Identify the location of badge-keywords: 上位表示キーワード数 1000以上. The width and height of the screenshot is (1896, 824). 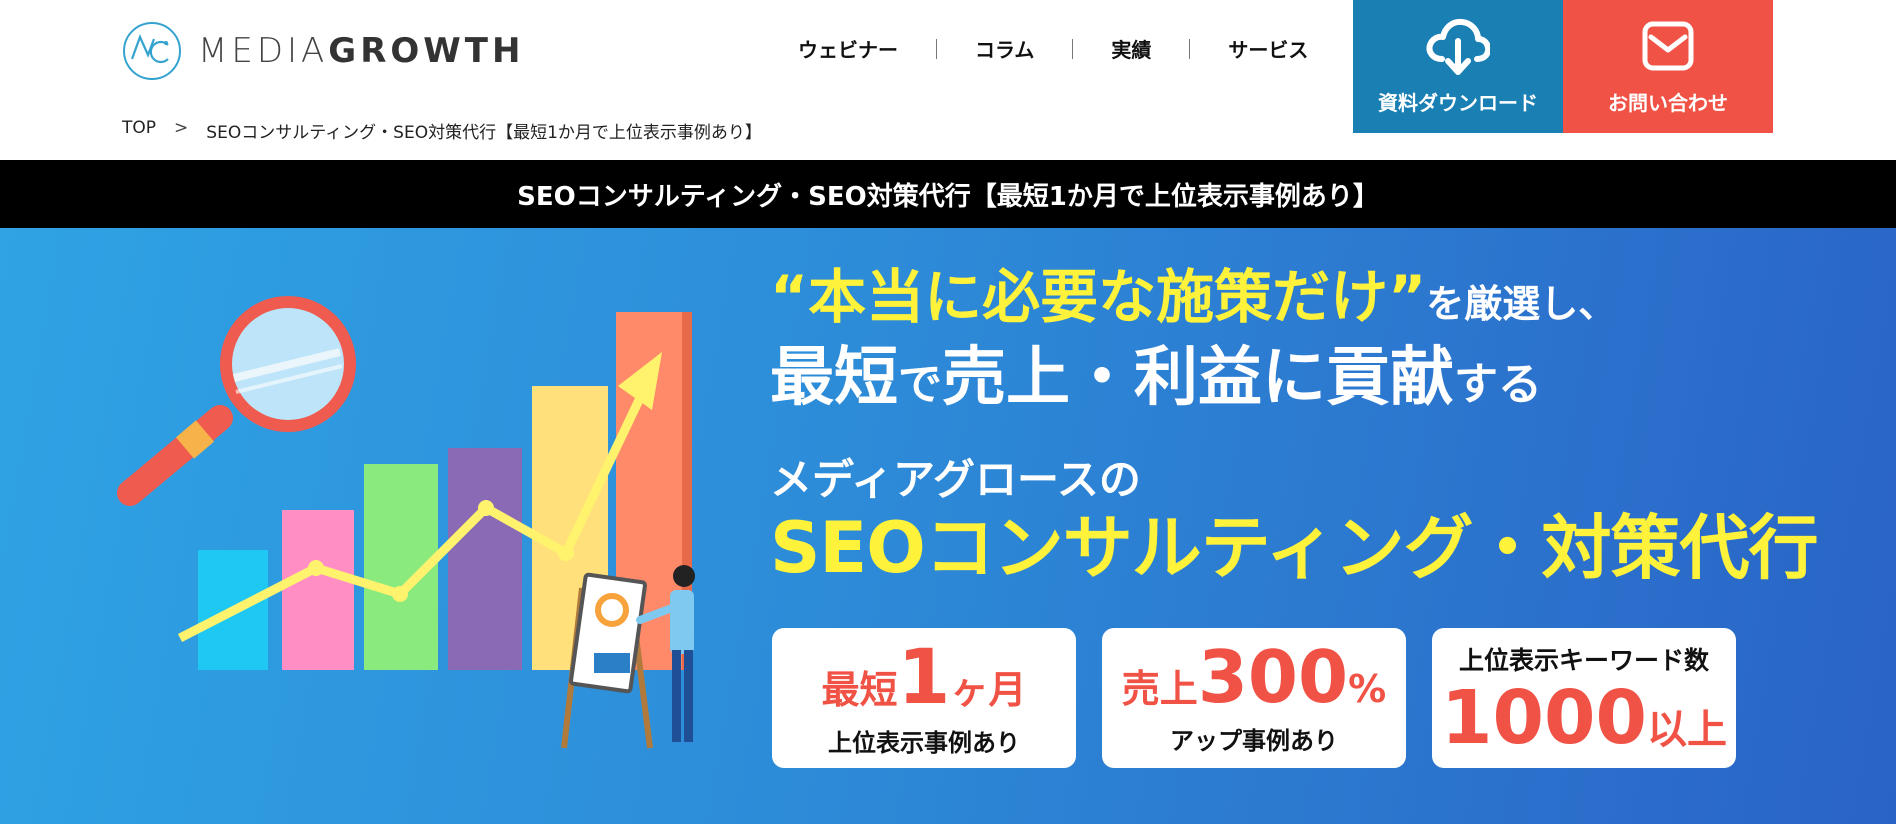
(1584, 698).